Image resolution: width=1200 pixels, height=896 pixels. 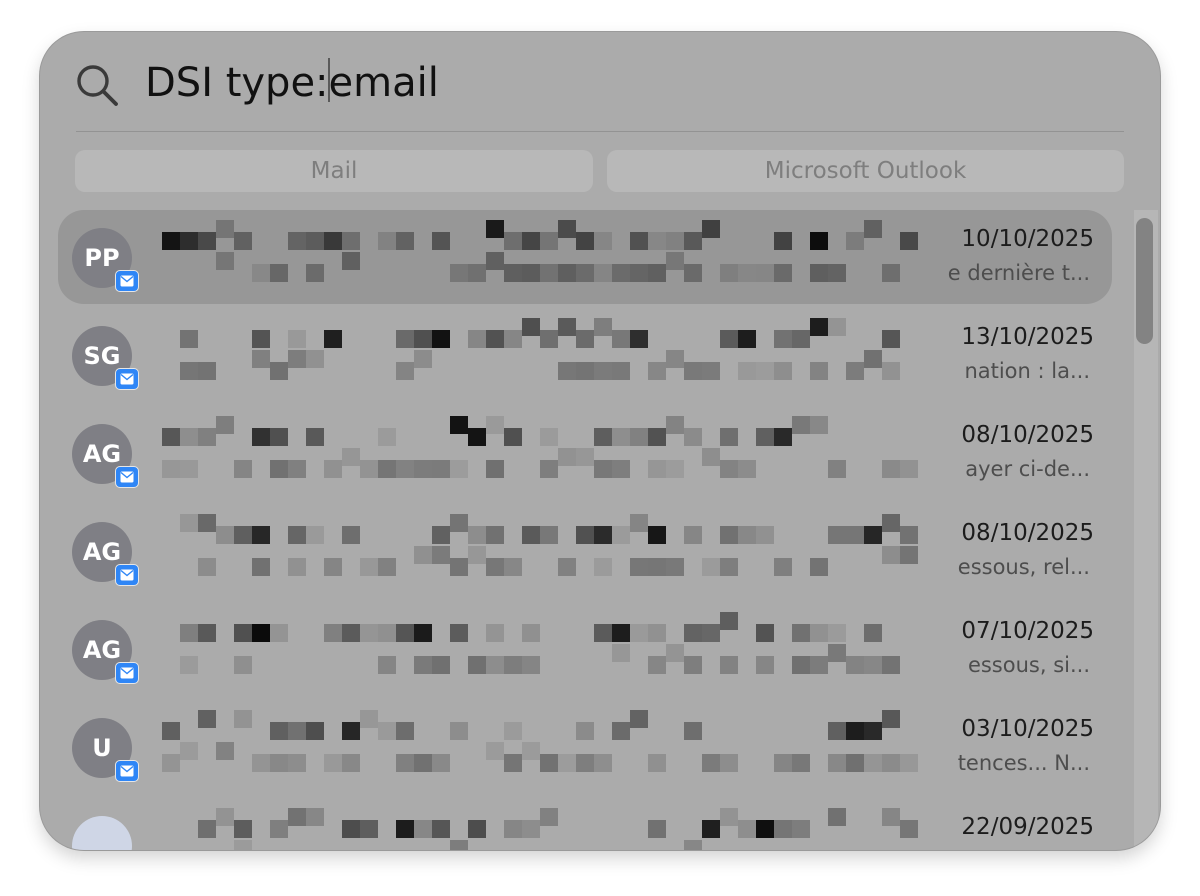 What do you see at coordinates (585, 824) in the screenshot?
I see `result-row: 22/09/2025` at bounding box center [585, 824].